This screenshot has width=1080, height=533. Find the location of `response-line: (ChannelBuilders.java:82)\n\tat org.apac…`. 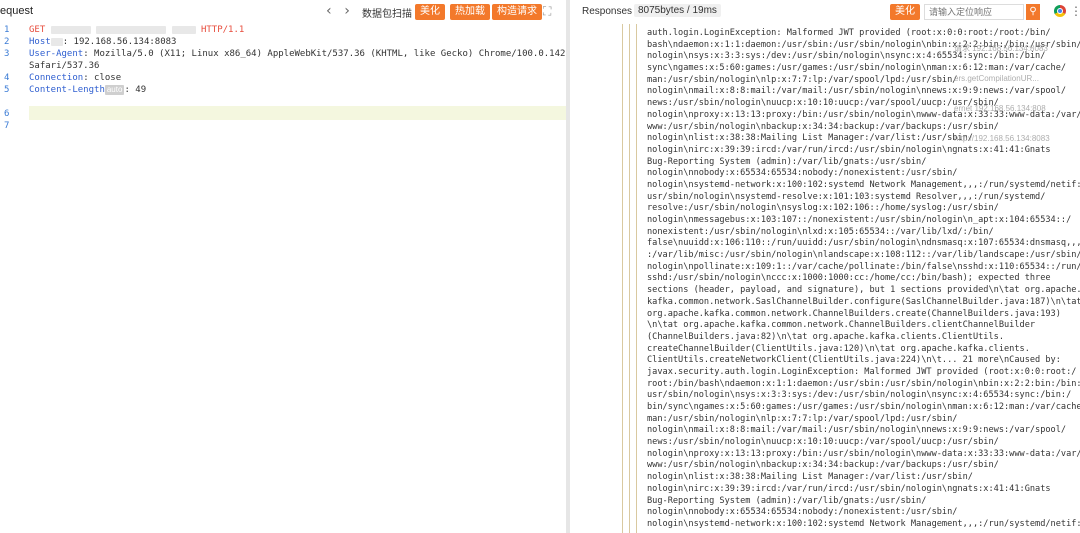

response-line: (ChannelBuilders.java:82)\n\tat org.apac… is located at coordinates (825, 336).